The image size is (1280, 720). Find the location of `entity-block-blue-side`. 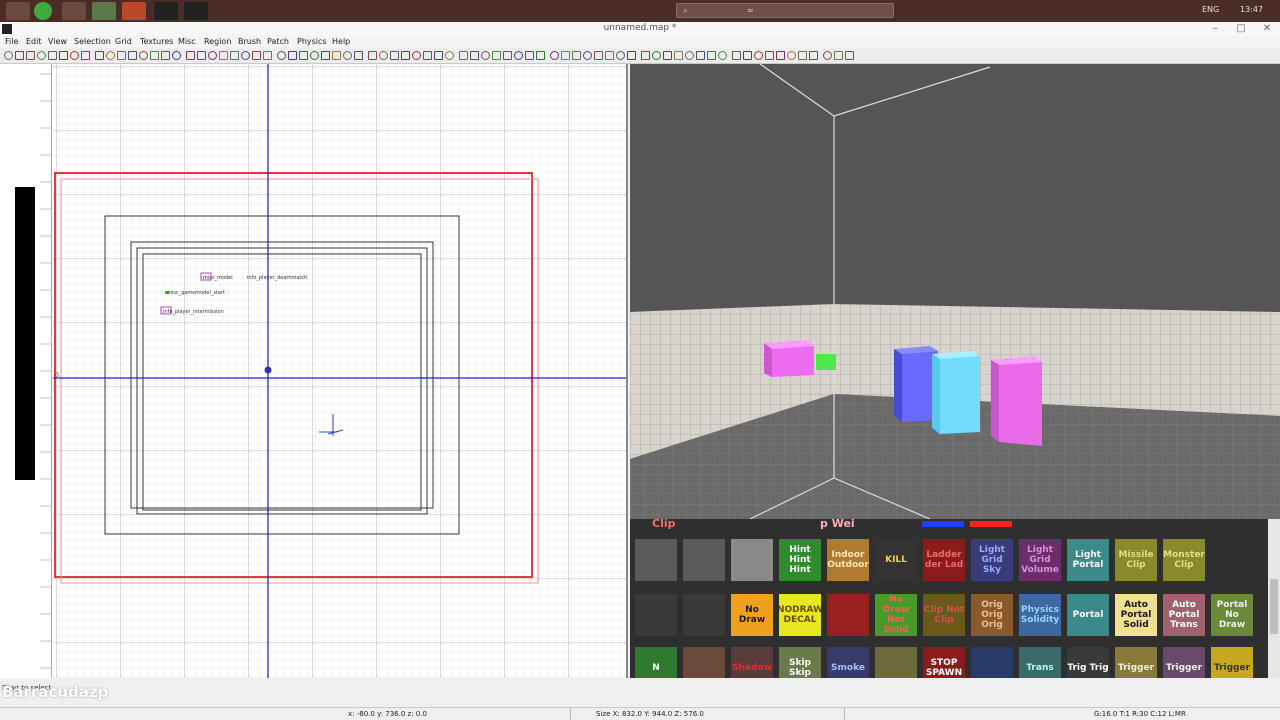

entity-block-blue-side is located at coordinates (898, 385).